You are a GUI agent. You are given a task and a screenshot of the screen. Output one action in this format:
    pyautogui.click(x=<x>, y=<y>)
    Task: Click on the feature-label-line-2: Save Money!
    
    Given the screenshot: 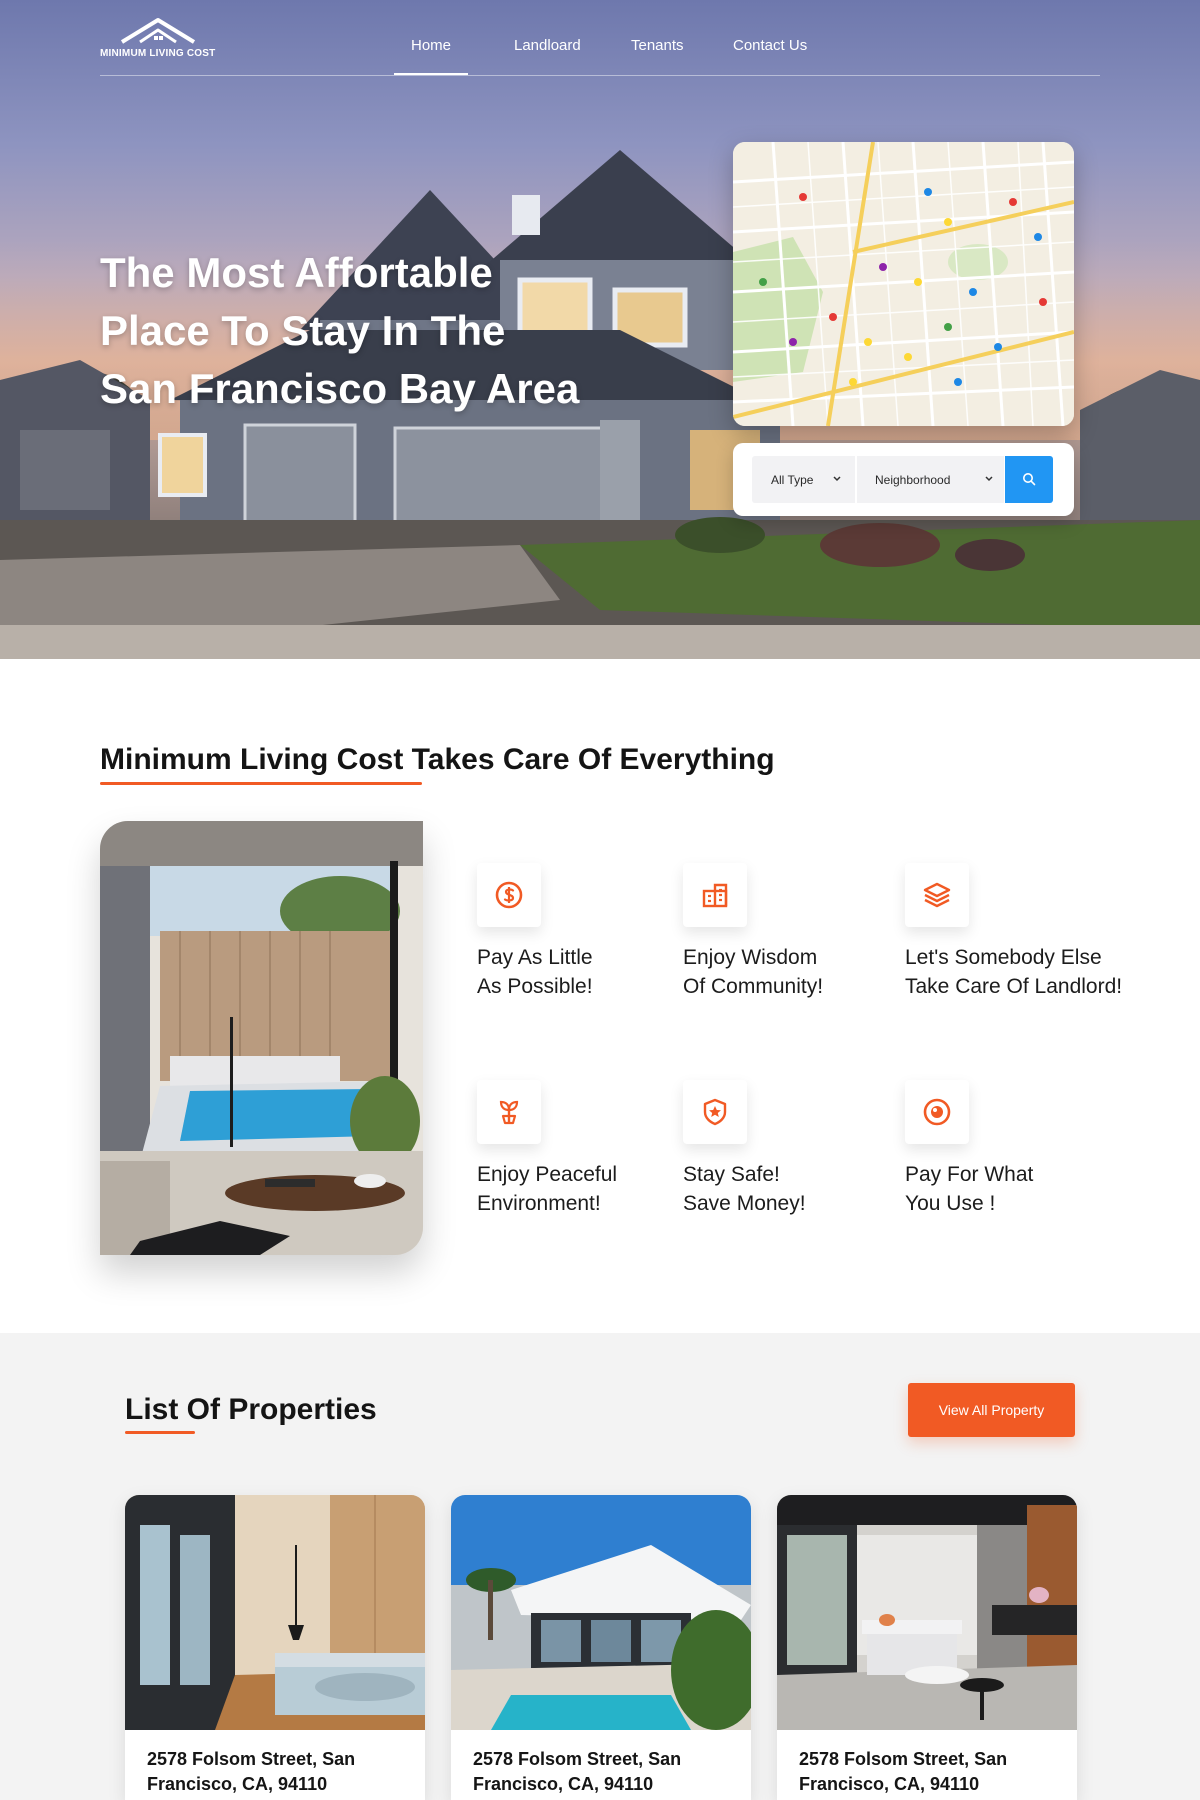 What is the action you would take?
    pyautogui.click(x=744, y=1203)
    